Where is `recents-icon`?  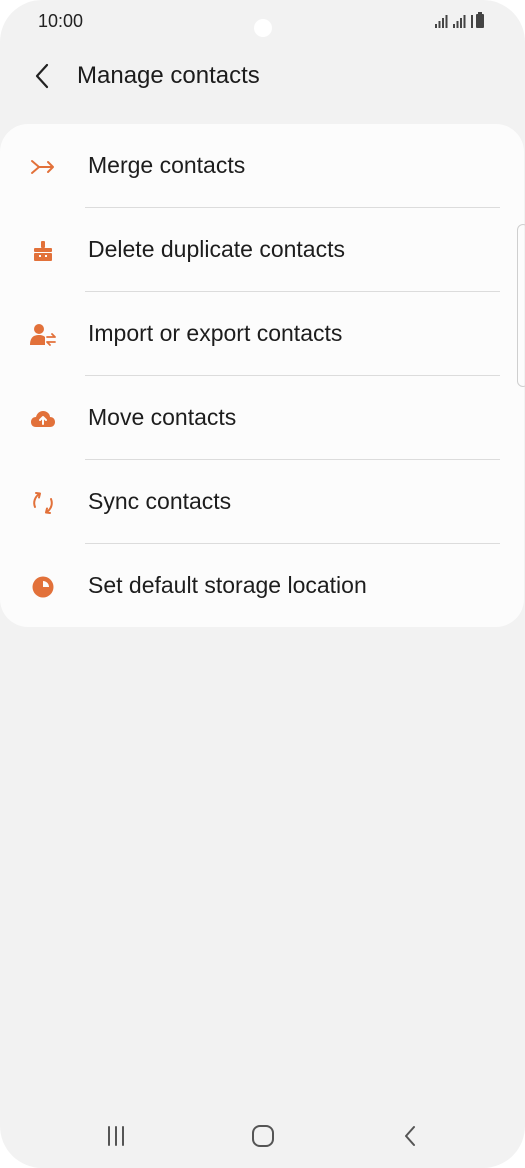
recents-icon is located at coordinates (116, 1136).